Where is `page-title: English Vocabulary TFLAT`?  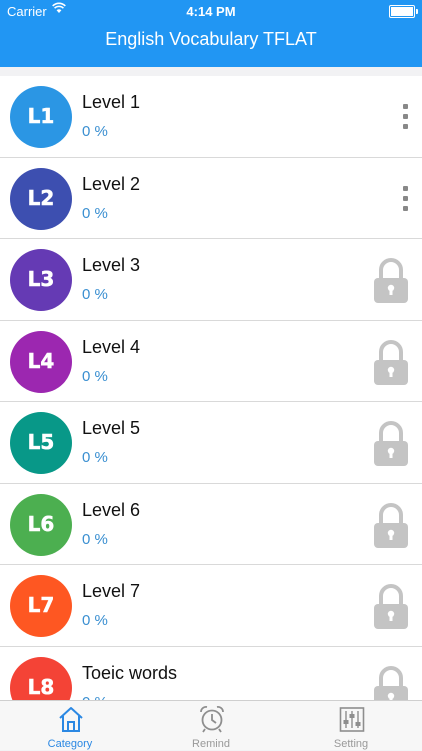
page-title: English Vocabulary TFLAT is located at coordinates (211, 39).